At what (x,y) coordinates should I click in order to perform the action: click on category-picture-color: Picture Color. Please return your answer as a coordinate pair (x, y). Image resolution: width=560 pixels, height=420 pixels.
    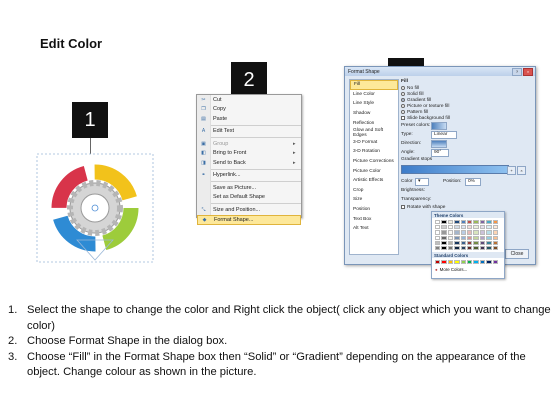
    Looking at the image, I should click on (374, 171).